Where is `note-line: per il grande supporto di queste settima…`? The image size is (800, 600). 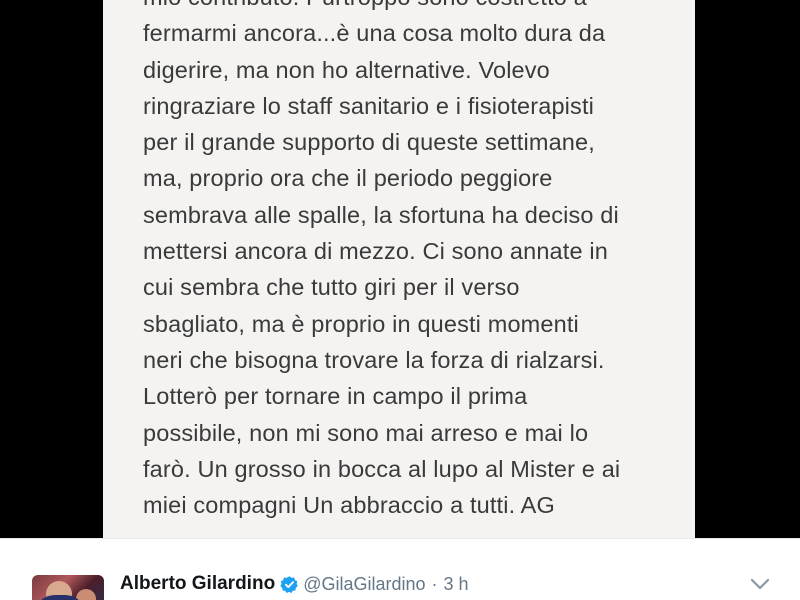 note-line: per il grande supporto di queste settima… is located at coordinates (369, 142).